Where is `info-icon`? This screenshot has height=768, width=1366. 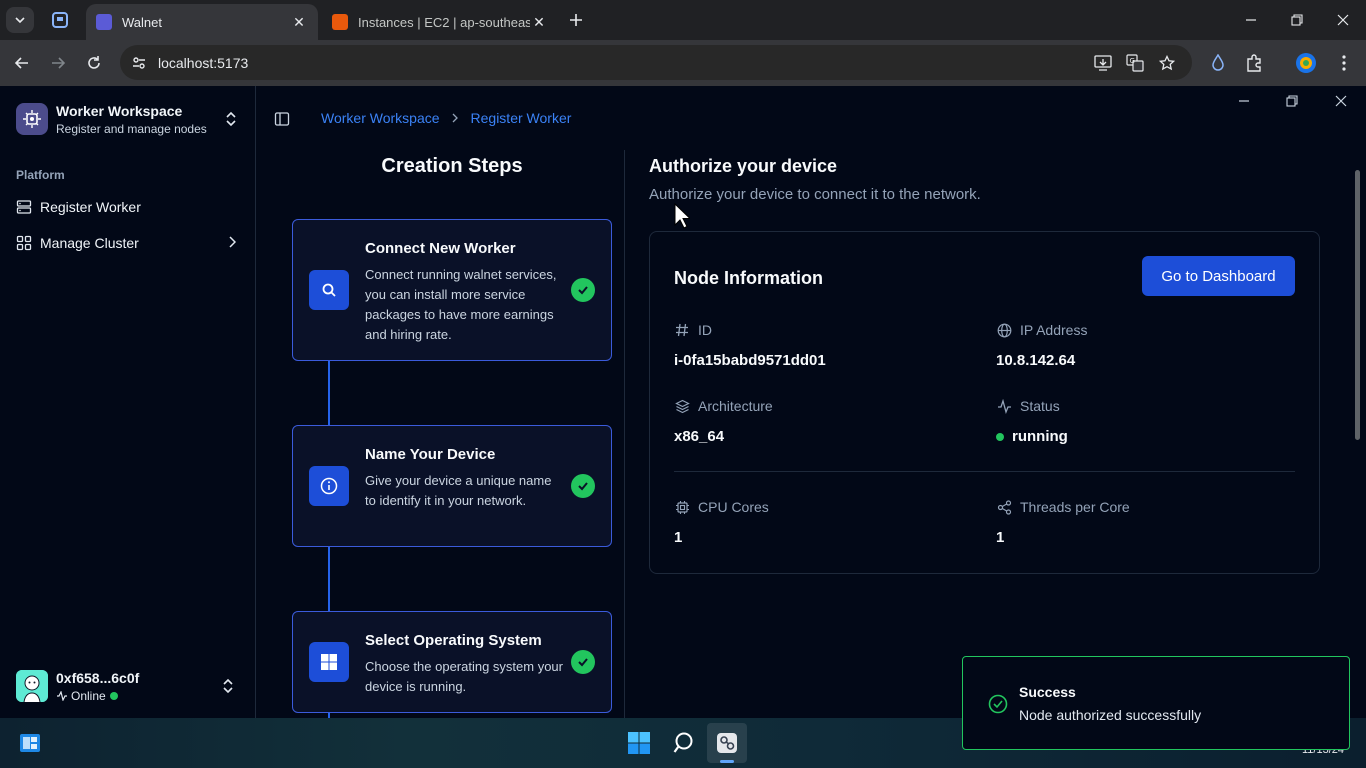
info-icon is located at coordinates (329, 486).